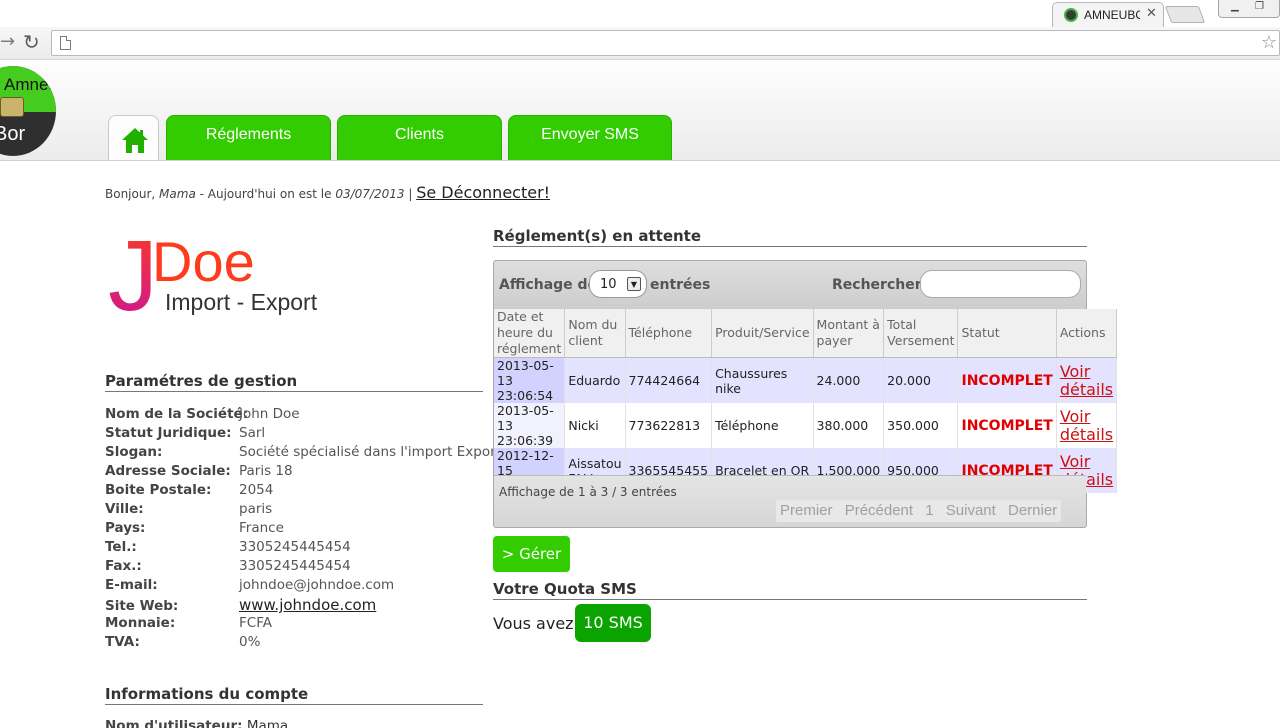  What do you see at coordinates (303, 472) in the screenshot?
I see `param-row: Adresse Sociale: Paris 18` at bounding box center [303, 472].